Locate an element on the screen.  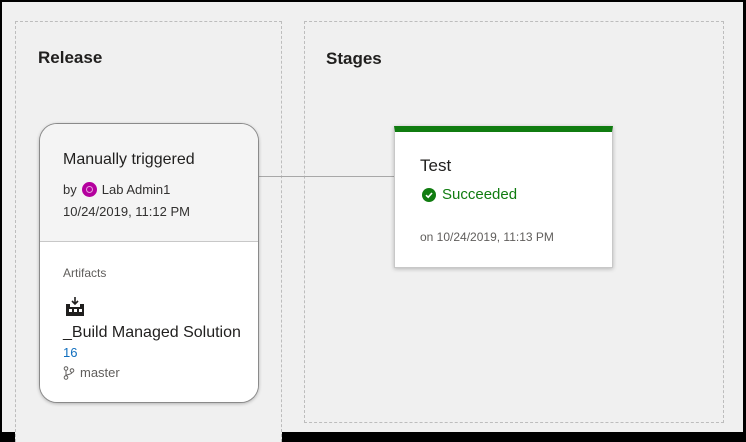
release-date: 10/24/2019, 11:12 PM is located at coordinates (126, 211).